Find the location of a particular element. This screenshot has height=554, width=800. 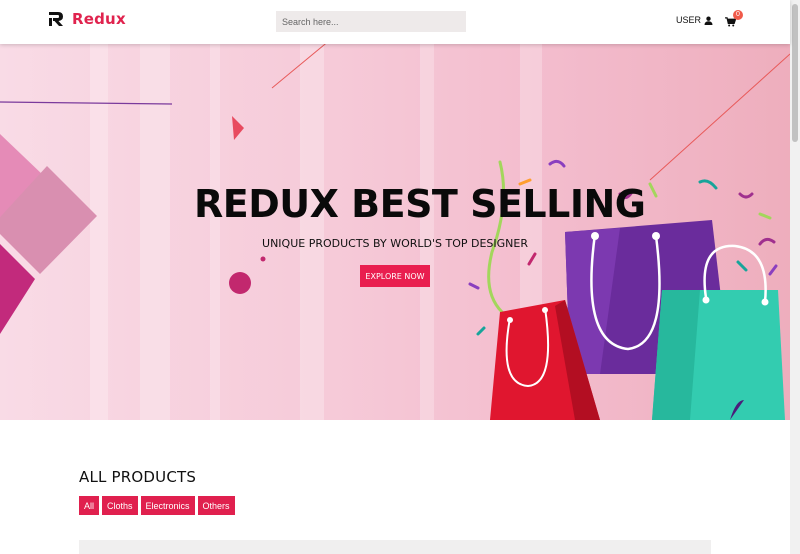

hero-subtitle: UNIQUE PRODUCTS BY WORLD'S TOP DESIGNER is located at coordinates (395, 243).